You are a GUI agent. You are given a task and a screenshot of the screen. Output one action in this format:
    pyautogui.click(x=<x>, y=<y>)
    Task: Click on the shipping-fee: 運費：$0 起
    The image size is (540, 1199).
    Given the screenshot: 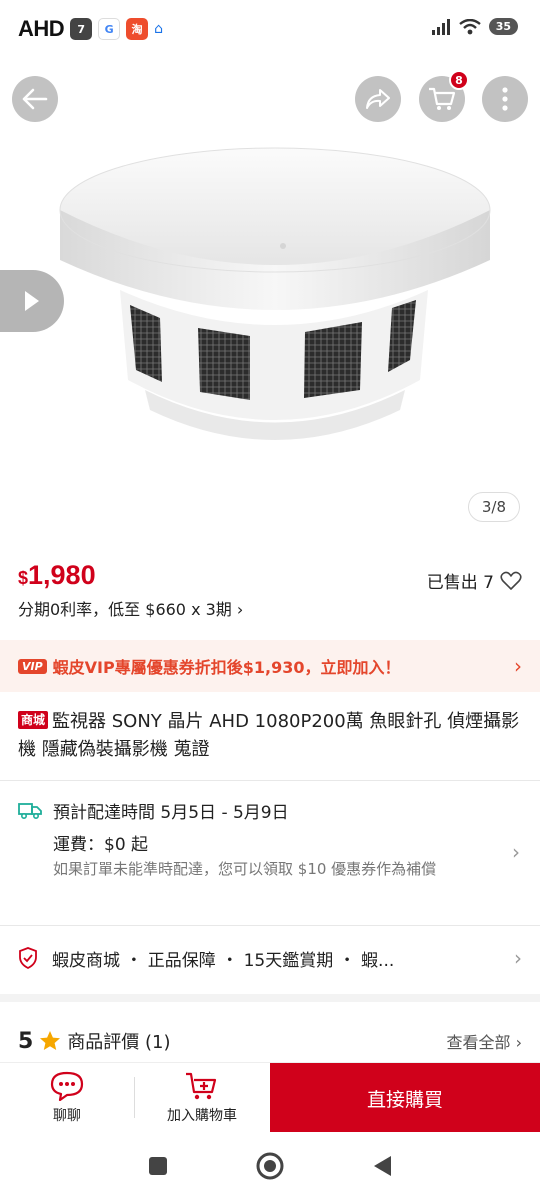 What is the action you would take?
    pyautogui.click(x=101, y=845)
    